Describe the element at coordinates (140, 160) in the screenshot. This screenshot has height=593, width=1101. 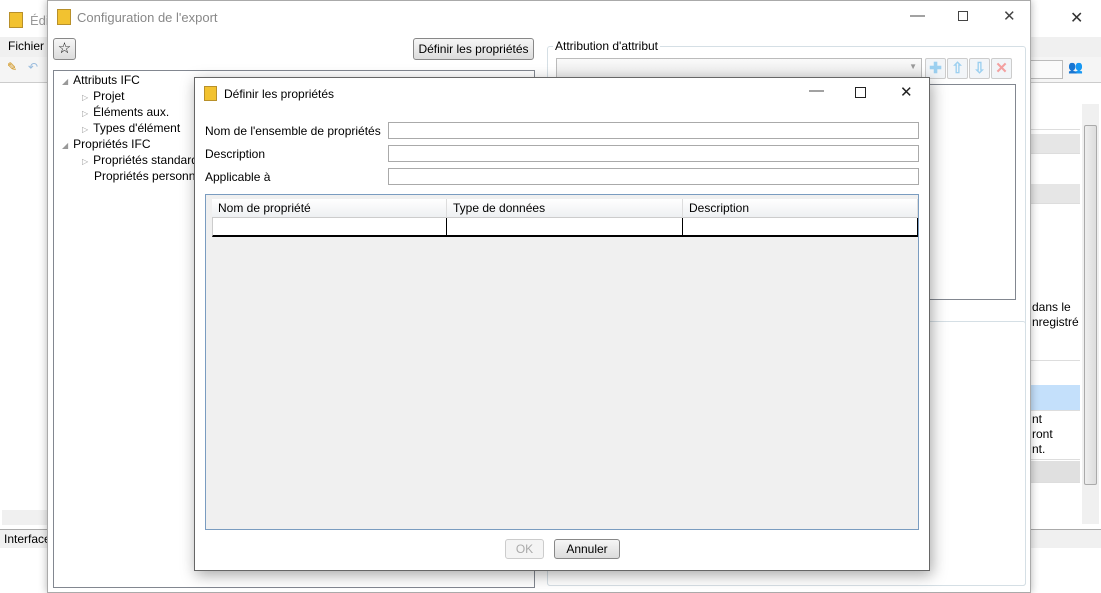
I see `tree-item-standard-properties: ▷ Propriétés standard` at that location.